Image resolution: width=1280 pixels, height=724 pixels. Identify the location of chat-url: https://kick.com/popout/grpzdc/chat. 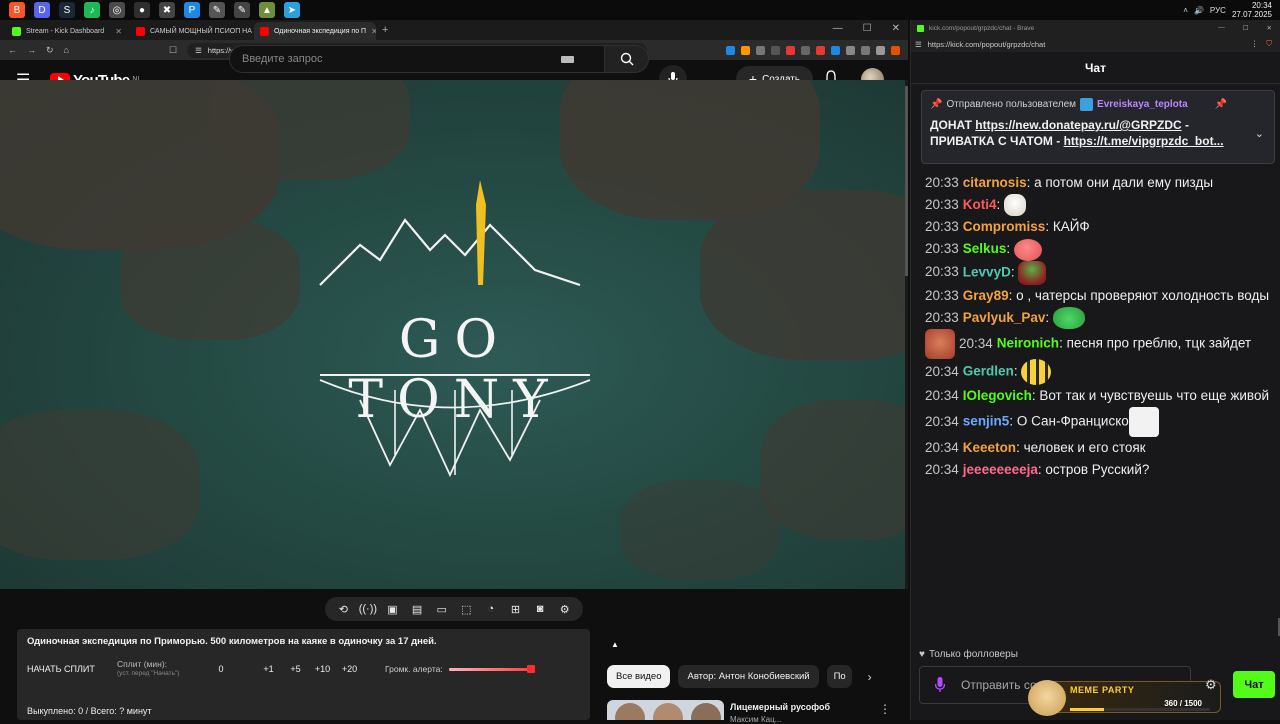
(987, 44).